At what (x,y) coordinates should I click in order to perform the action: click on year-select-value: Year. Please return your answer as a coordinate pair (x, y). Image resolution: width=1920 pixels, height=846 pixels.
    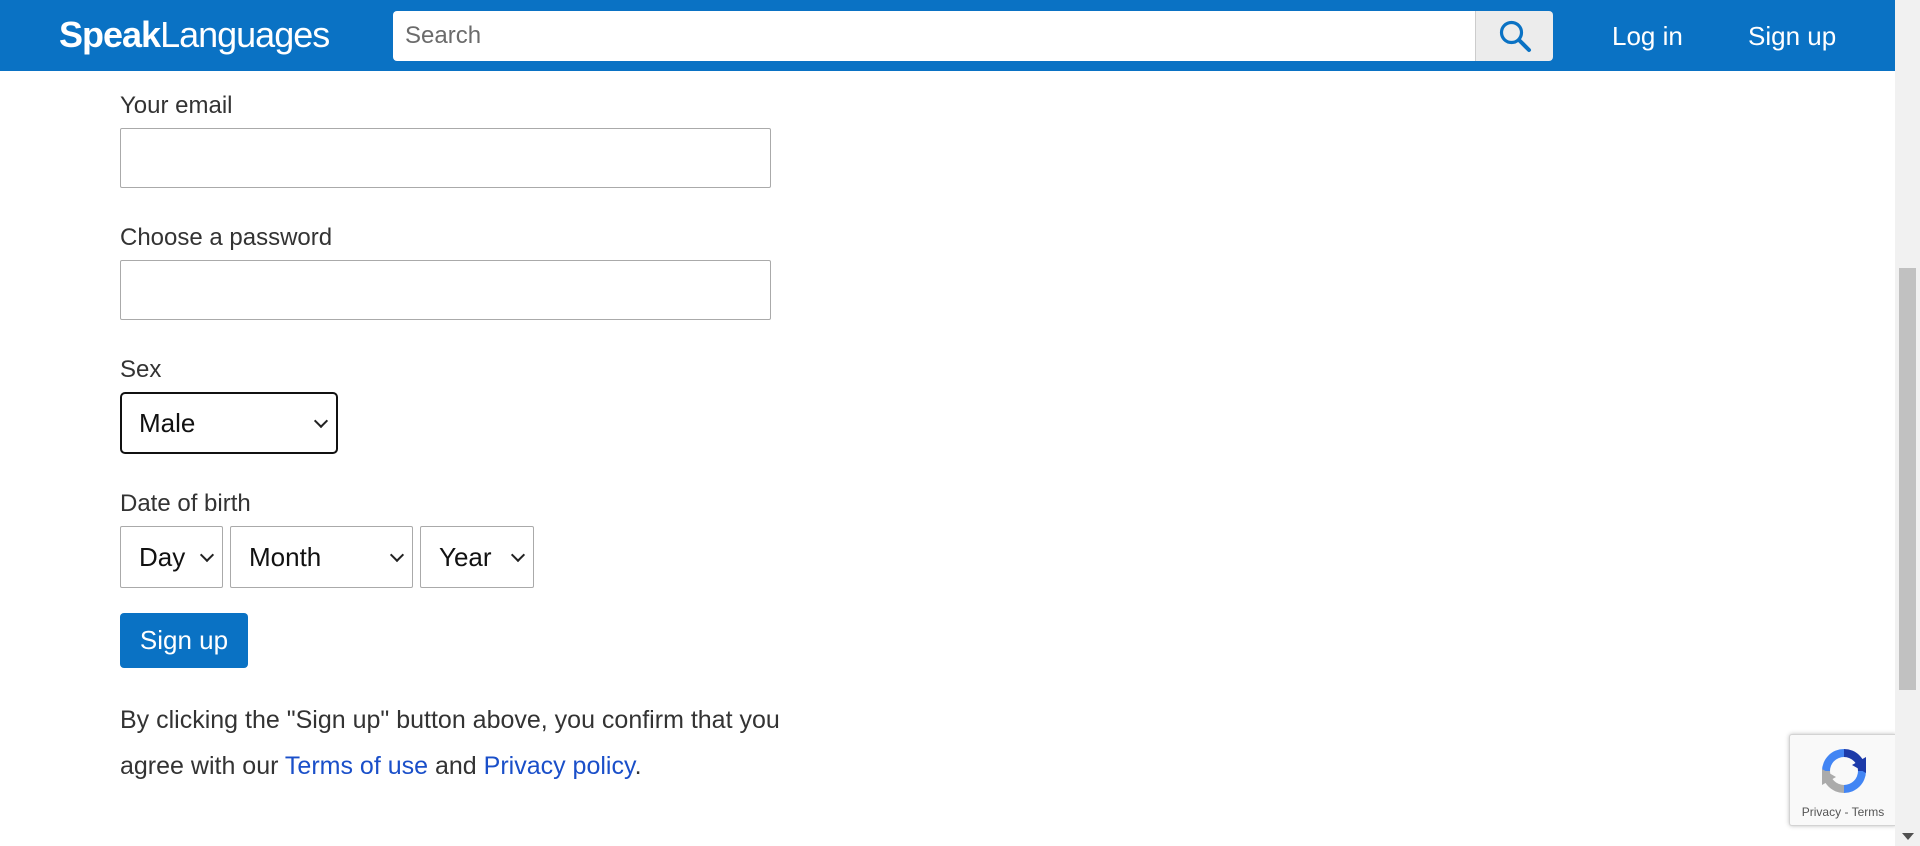
    Looking at the image, I should click on (465, 556).